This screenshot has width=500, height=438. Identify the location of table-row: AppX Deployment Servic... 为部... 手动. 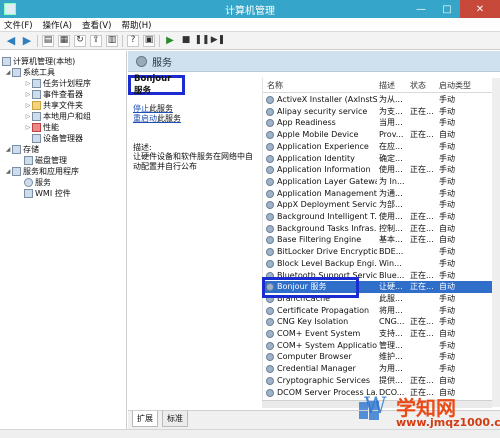
(381, 205).